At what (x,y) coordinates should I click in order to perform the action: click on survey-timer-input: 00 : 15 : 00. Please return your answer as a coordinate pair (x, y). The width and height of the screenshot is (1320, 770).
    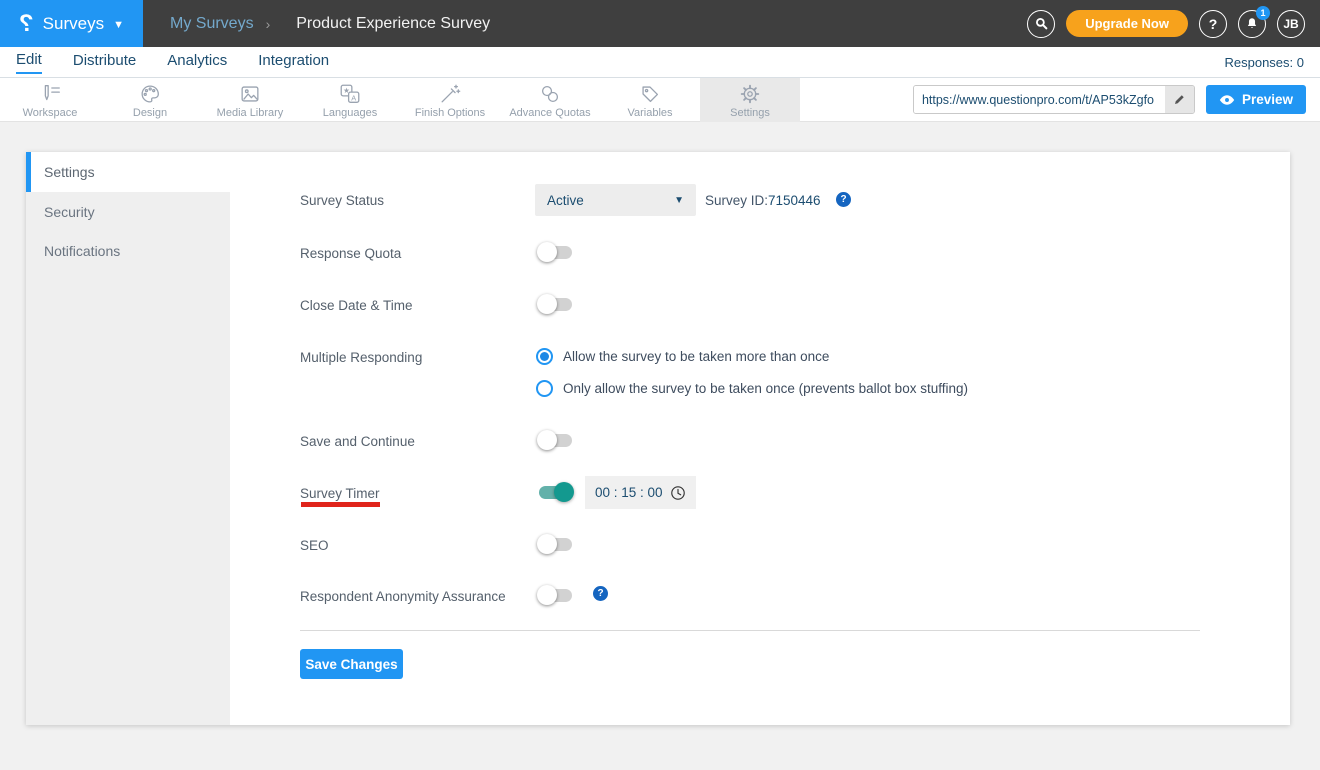
    Looking at the image, I should click on (640, 492).